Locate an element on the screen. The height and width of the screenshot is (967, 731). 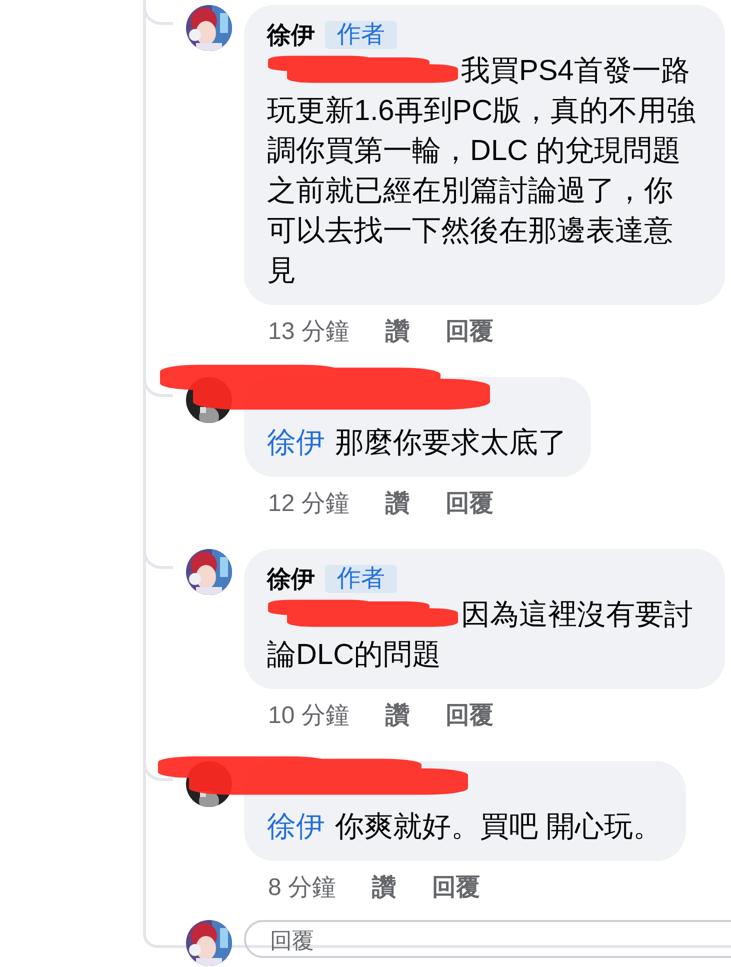
comment-text: 那麼你要求太底了 is located at coordinates (451, 443).